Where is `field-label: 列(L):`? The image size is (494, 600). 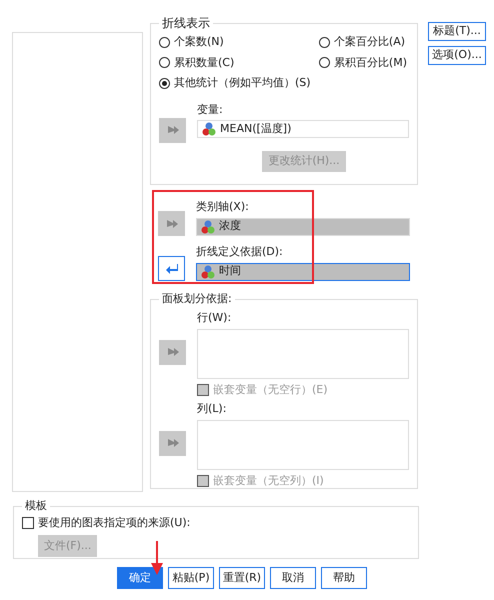 field-label: 列(L): is located at coordinates (212, 408).